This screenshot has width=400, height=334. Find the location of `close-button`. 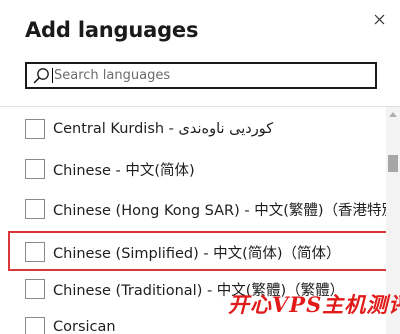

close-button is located at coordinates (379, 19).